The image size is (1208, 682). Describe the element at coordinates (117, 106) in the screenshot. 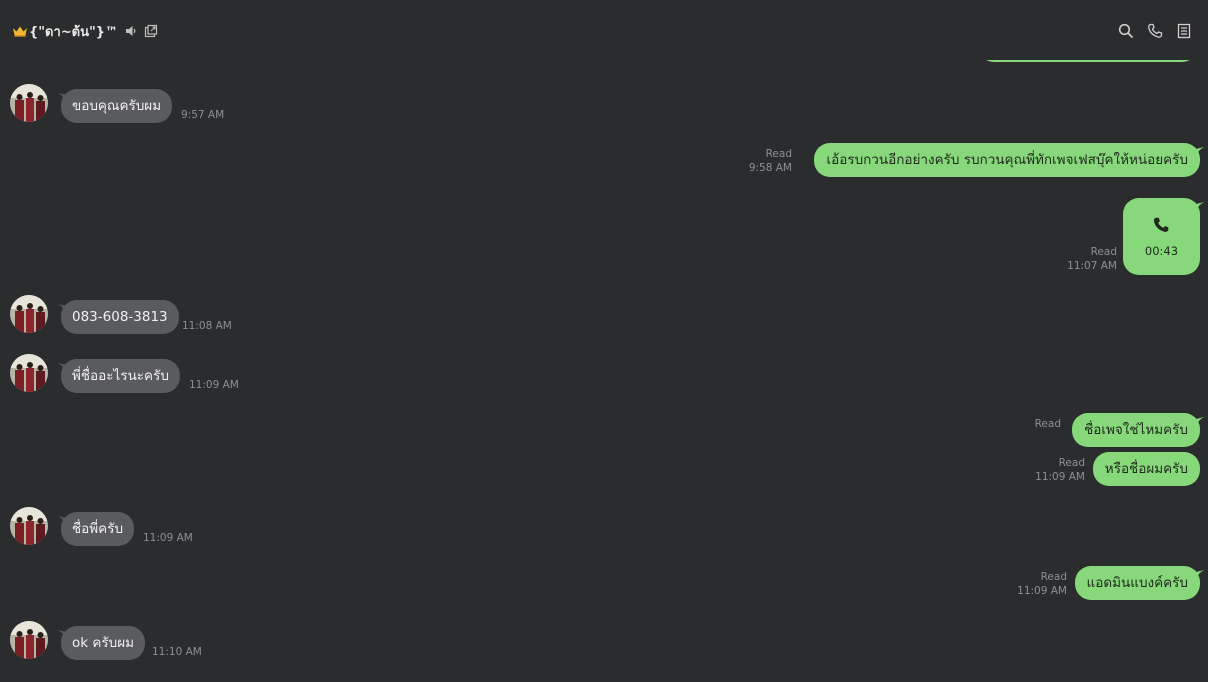

I see `incoming-message: ขอบคุณครับผม` at that location.